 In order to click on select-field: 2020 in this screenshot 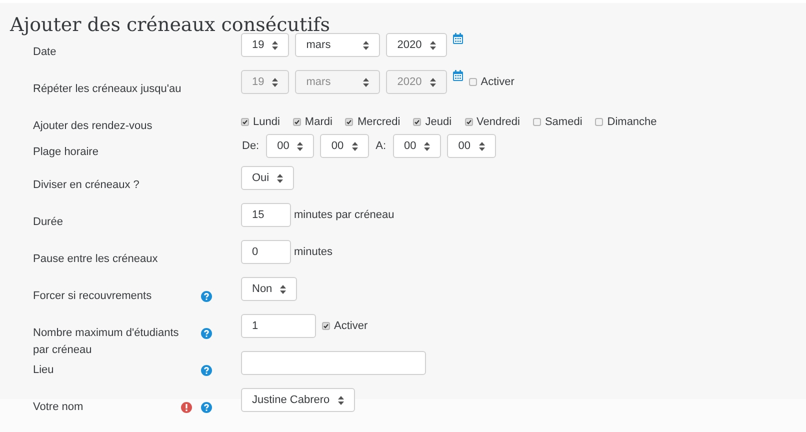, I will do `click(416, 45)`.